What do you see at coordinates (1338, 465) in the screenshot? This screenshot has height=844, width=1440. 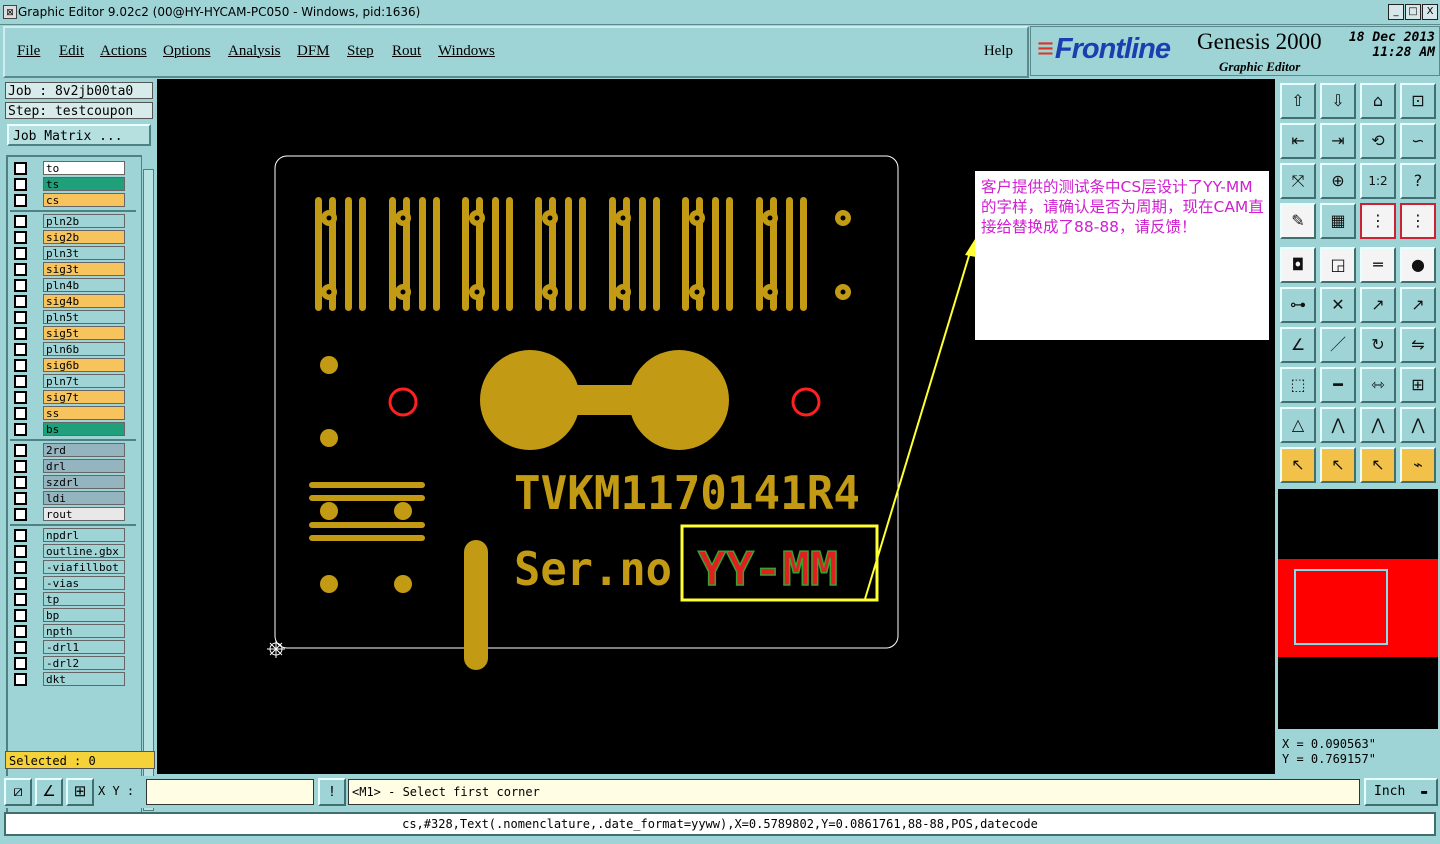 I see `pointer-box-icon: ↖` at bounding box center [1338, 465].